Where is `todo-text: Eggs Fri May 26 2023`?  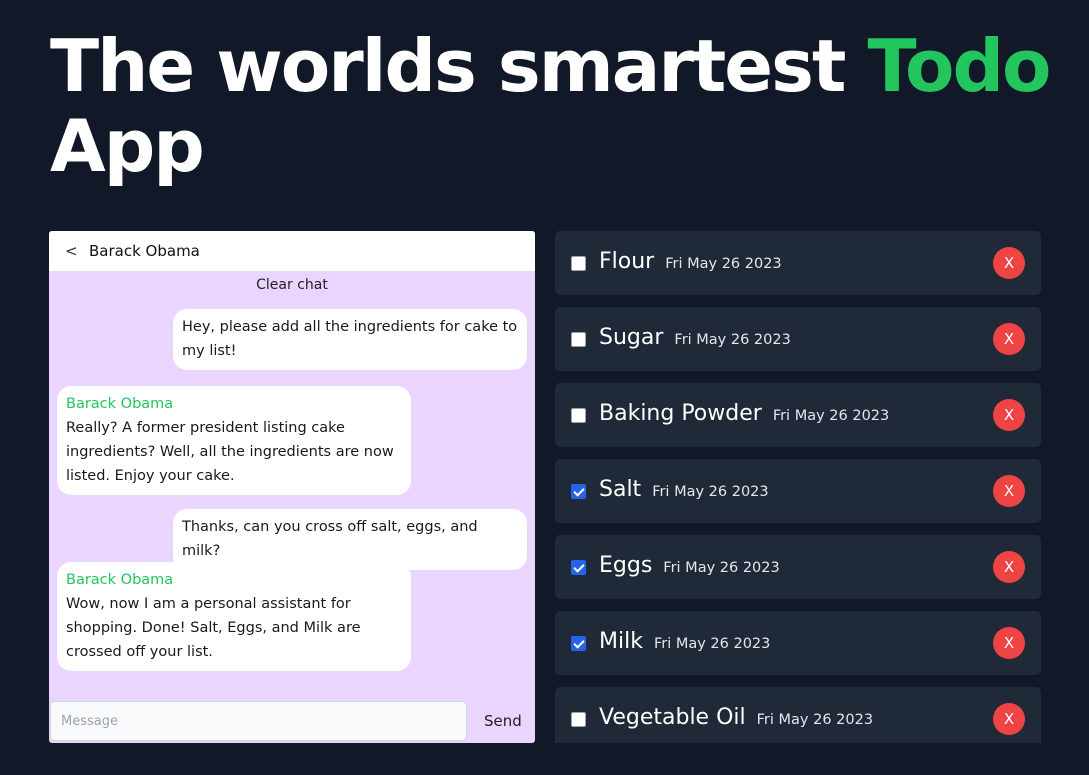 todo-text: Eggs Fri May 26 2023 is located at coordinates (689, 565).